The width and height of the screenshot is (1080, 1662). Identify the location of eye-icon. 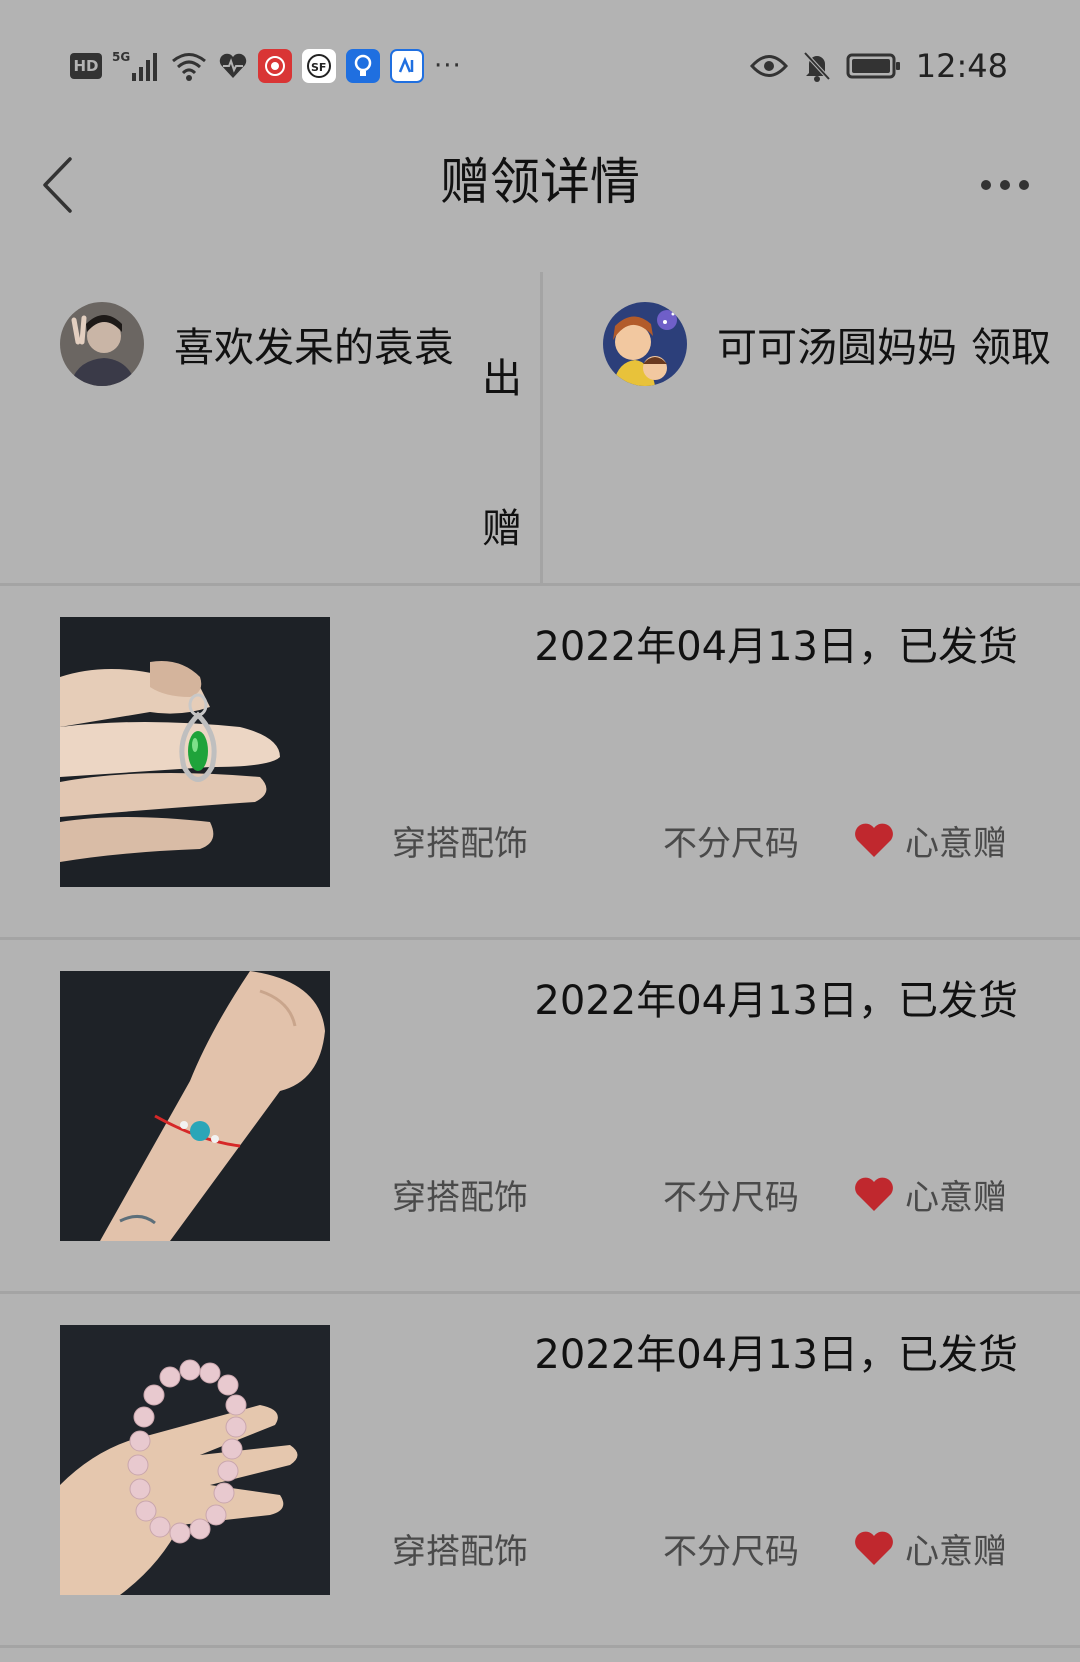
(768, 66).